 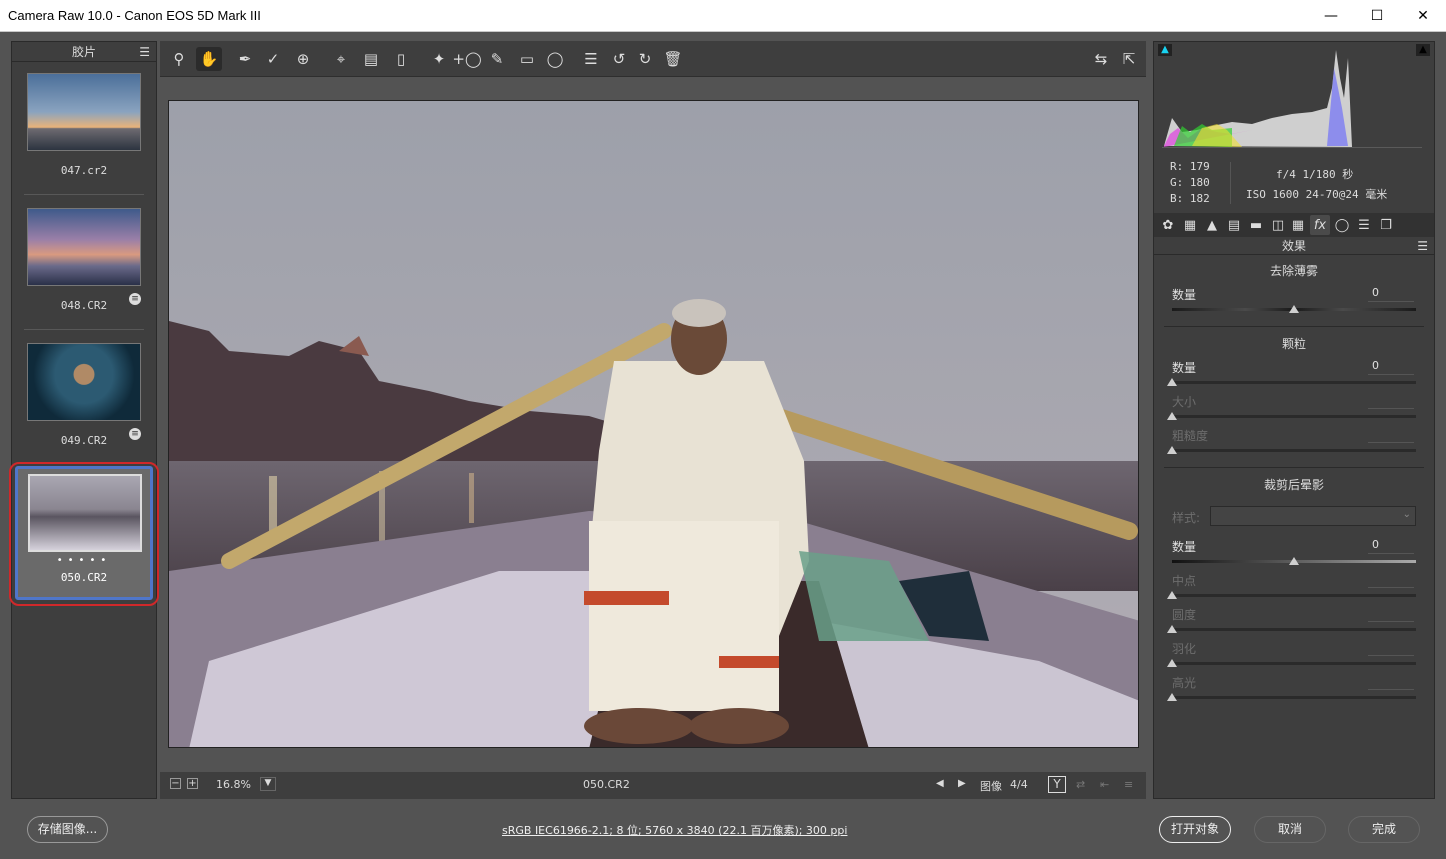 I want to click on detail-tab-icon: ▲, so click(x=1212, y=225).